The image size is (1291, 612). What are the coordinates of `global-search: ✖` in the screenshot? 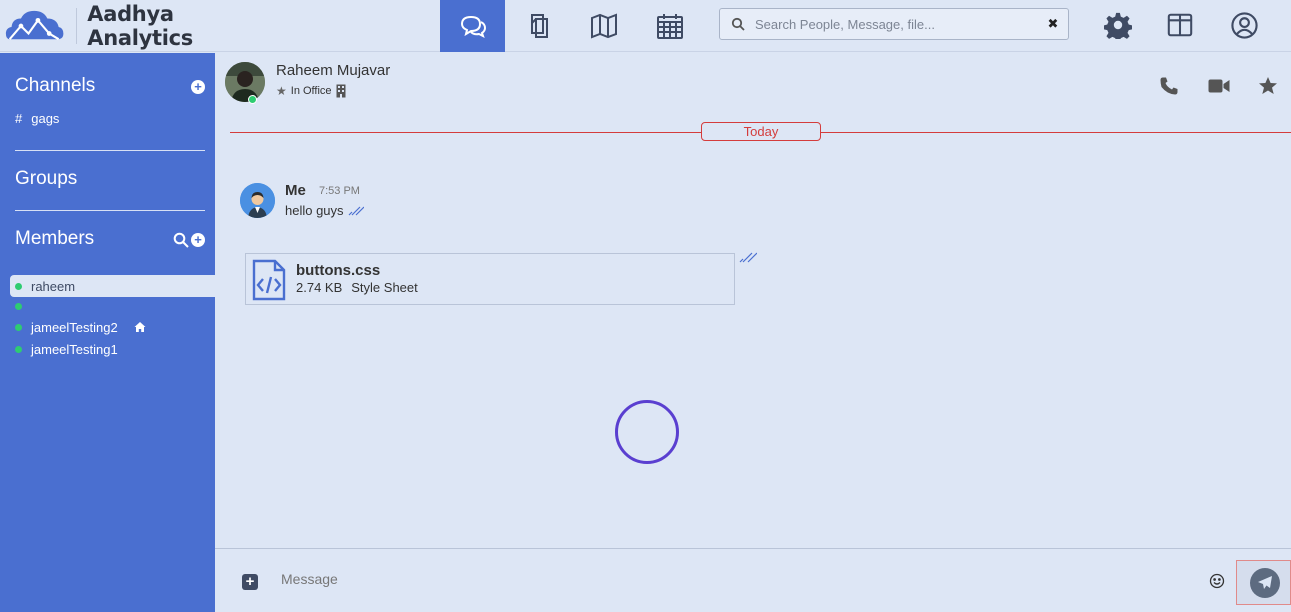 It's located at (894, 24).